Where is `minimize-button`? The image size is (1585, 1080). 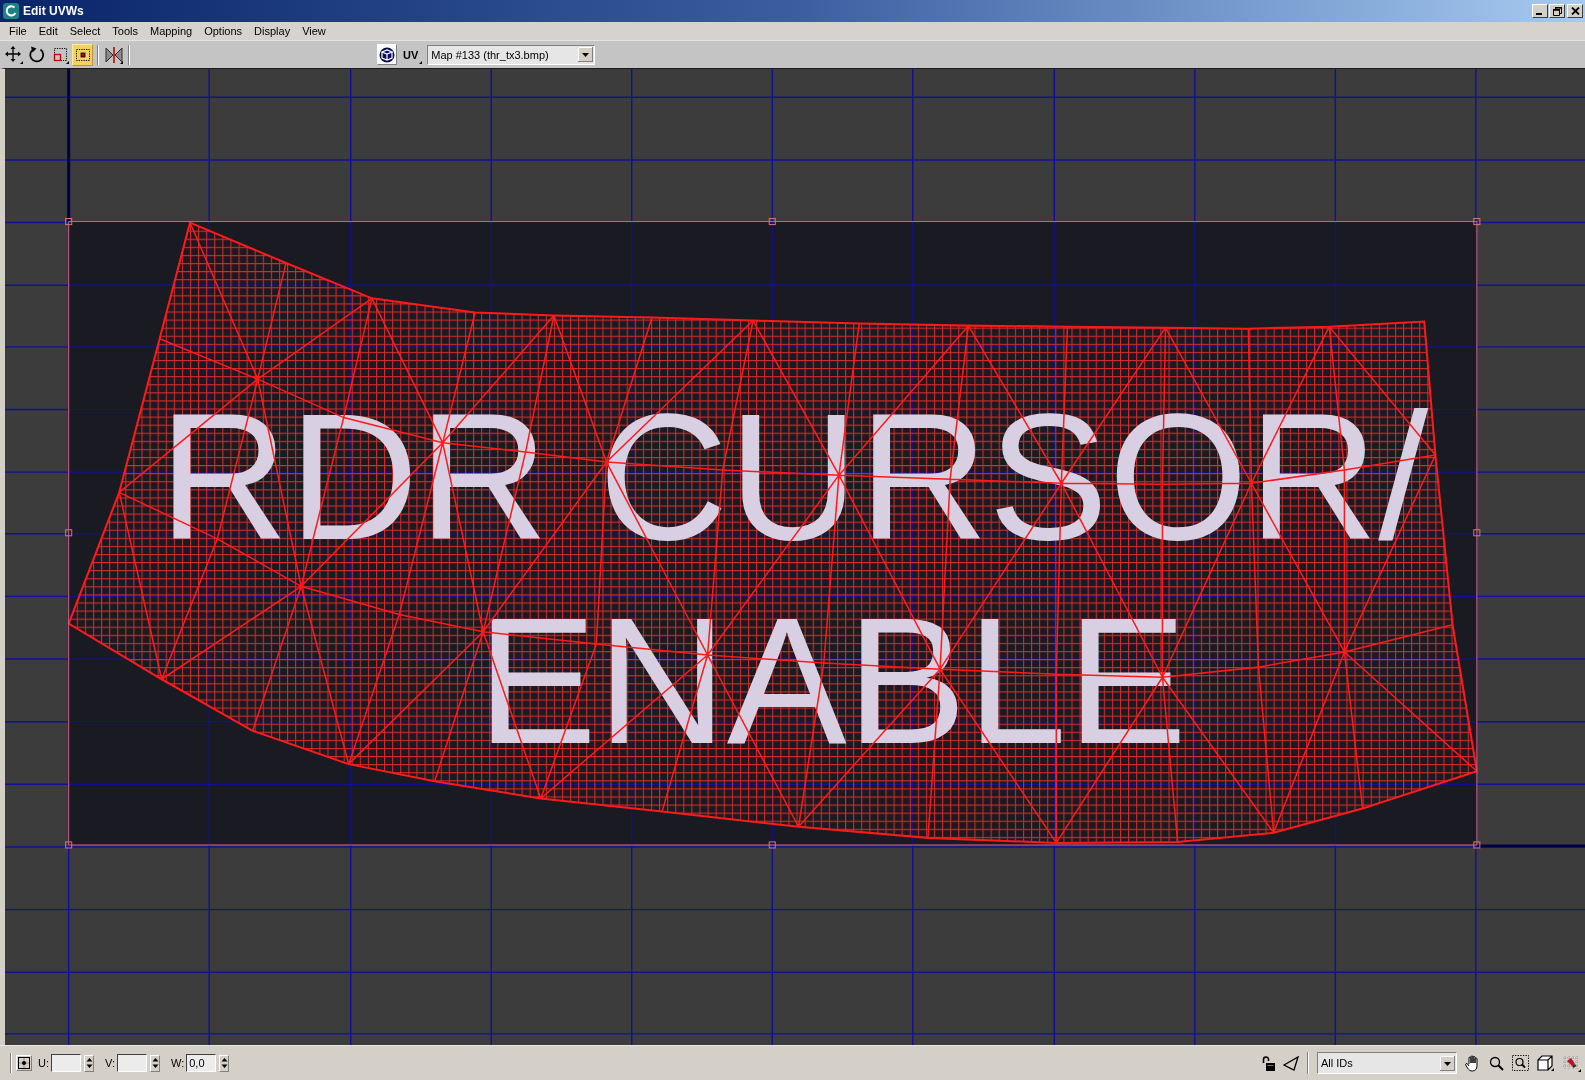
minimize-button is located at coordinates (1540, 11).